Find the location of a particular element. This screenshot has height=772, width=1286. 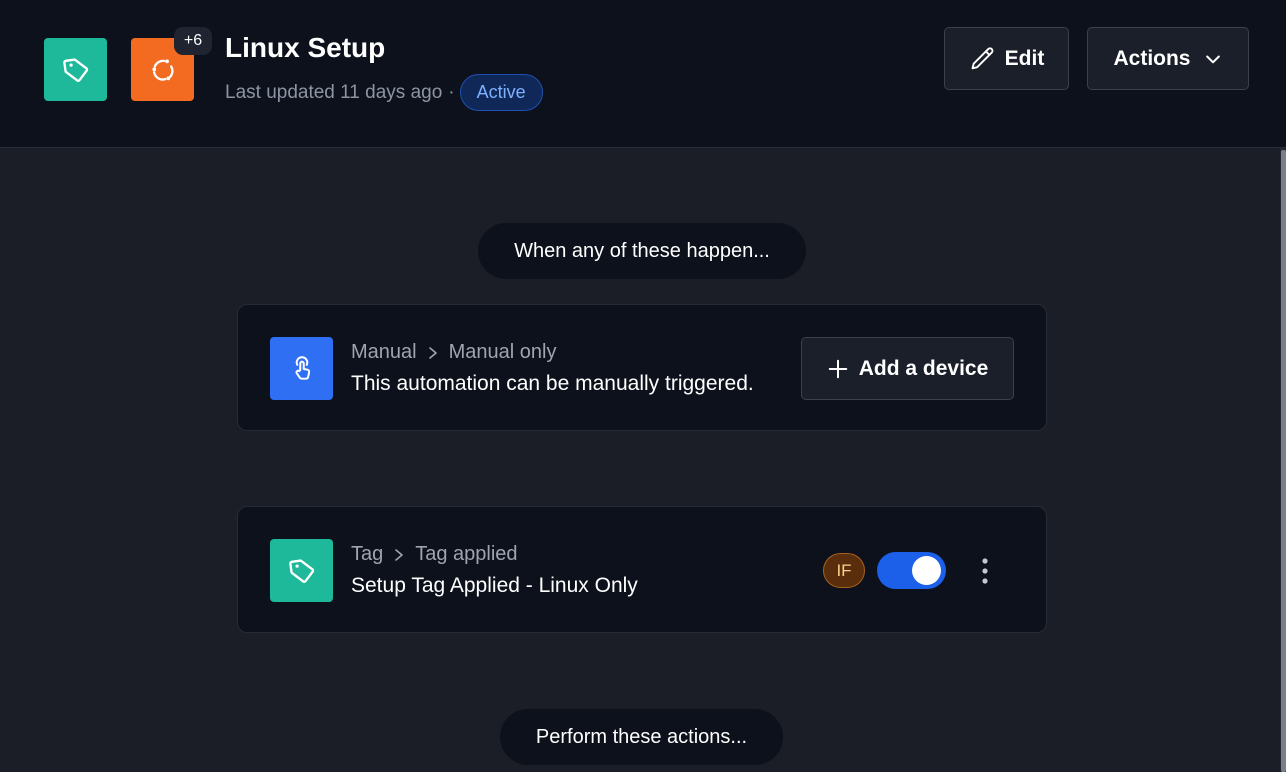

toggle-knob is located at coordinates (926, 570).